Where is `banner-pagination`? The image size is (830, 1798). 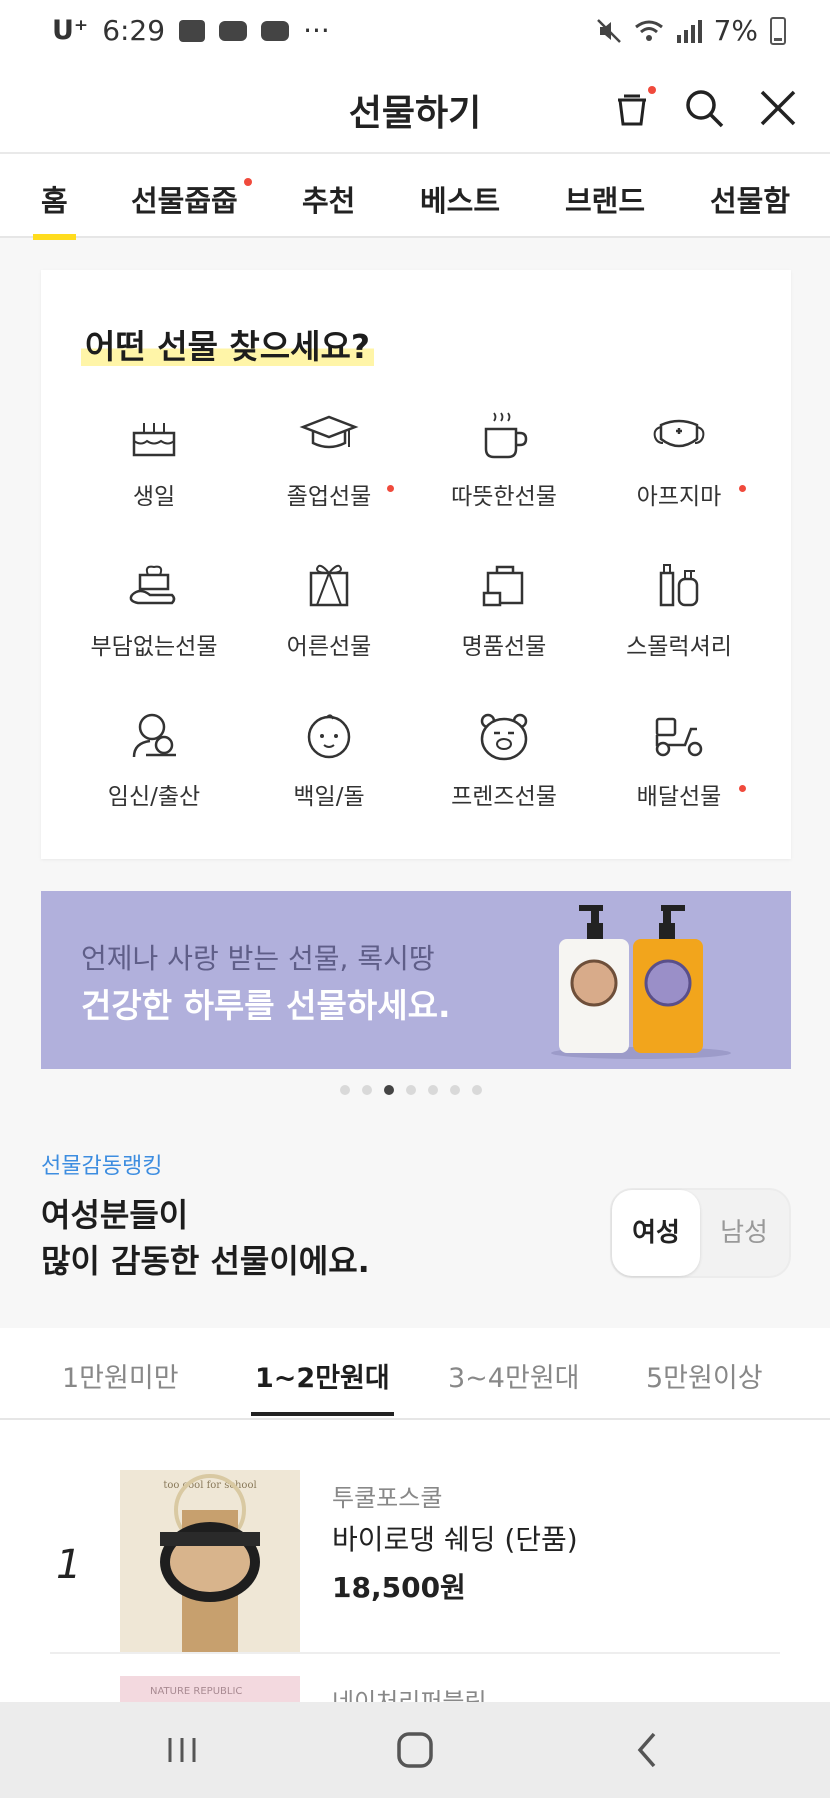
banner-pagination is located at coordinates (411, 1090).